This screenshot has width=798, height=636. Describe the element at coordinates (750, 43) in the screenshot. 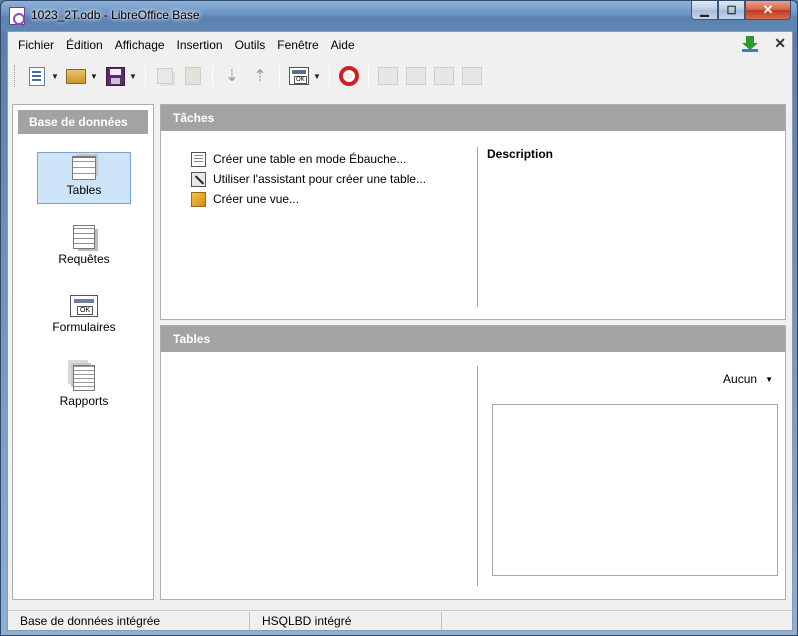

I see `update-available-icon` at that location.